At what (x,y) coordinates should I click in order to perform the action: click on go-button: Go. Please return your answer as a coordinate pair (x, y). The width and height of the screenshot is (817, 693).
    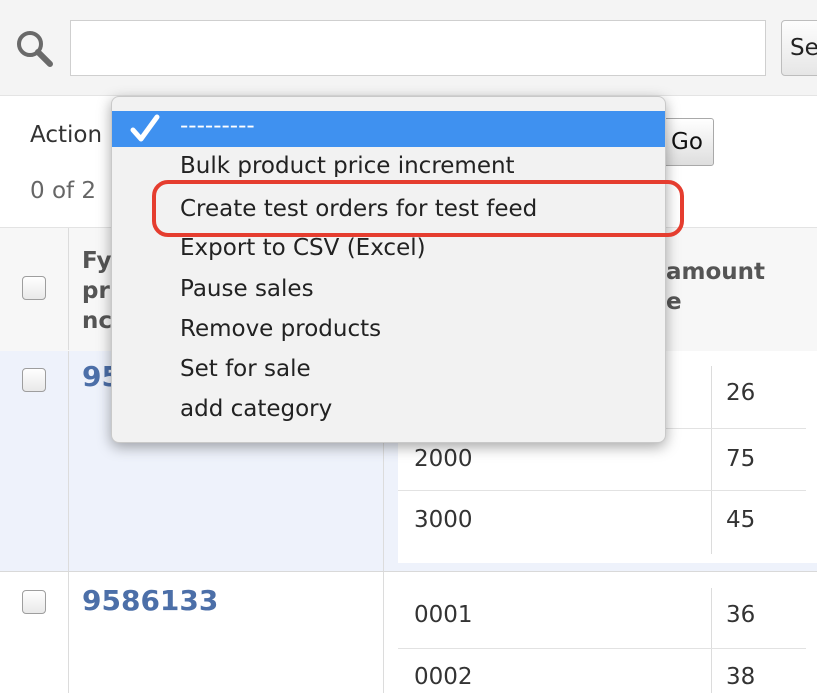
    Looking at the image, I should click on (687, 142).